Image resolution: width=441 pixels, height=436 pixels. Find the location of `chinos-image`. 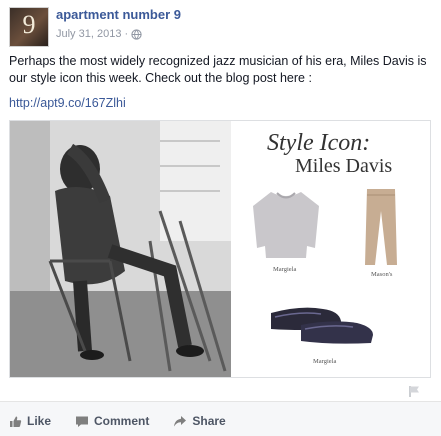

chinos-image is located at coordinates (381, 227).